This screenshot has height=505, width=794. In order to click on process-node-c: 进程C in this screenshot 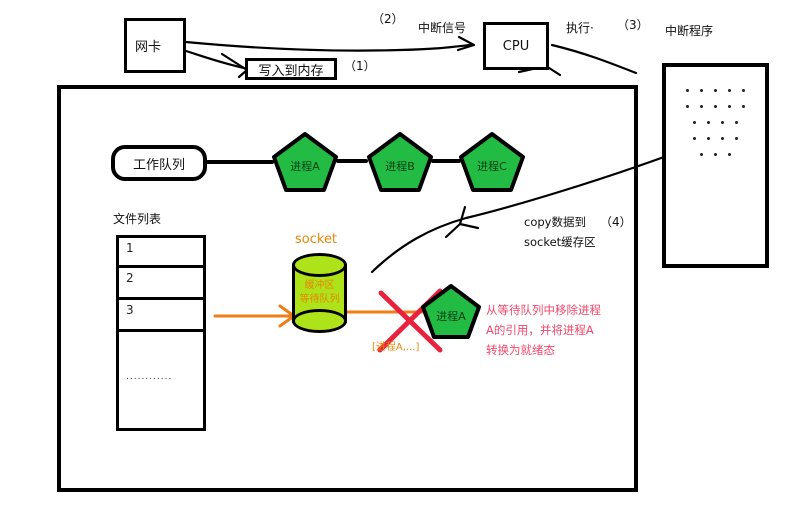, I will do `click(492, 162)`.